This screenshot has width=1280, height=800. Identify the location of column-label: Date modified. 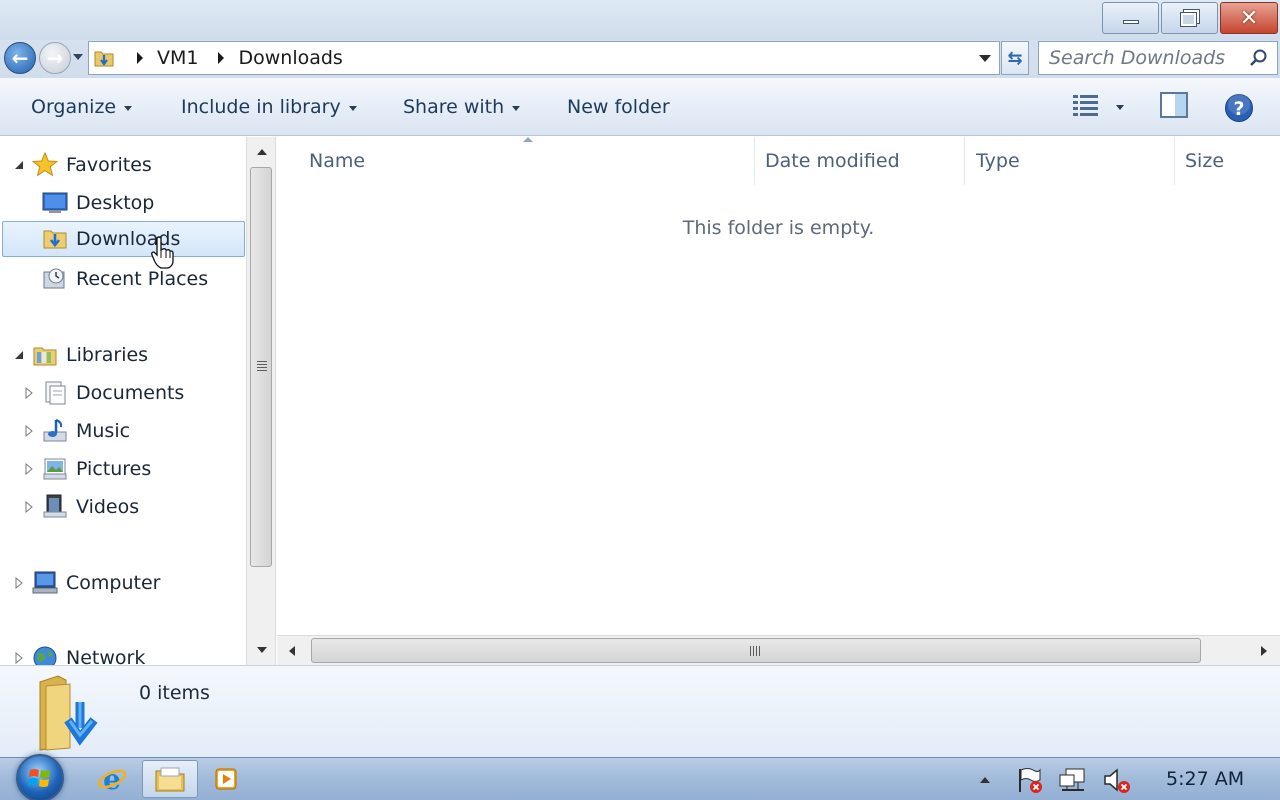
(832, 161).